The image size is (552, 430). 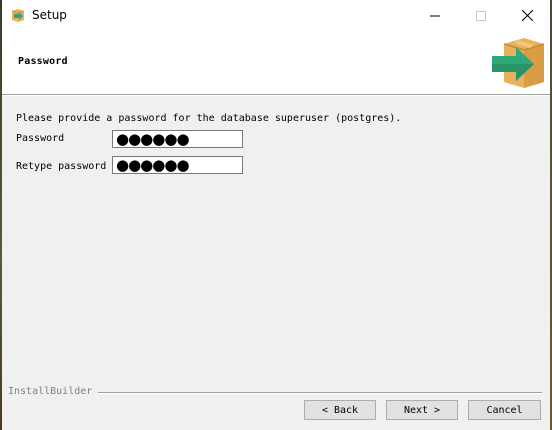 I want to click on retype-password-label: Retype password, so click(x=61, y=166).